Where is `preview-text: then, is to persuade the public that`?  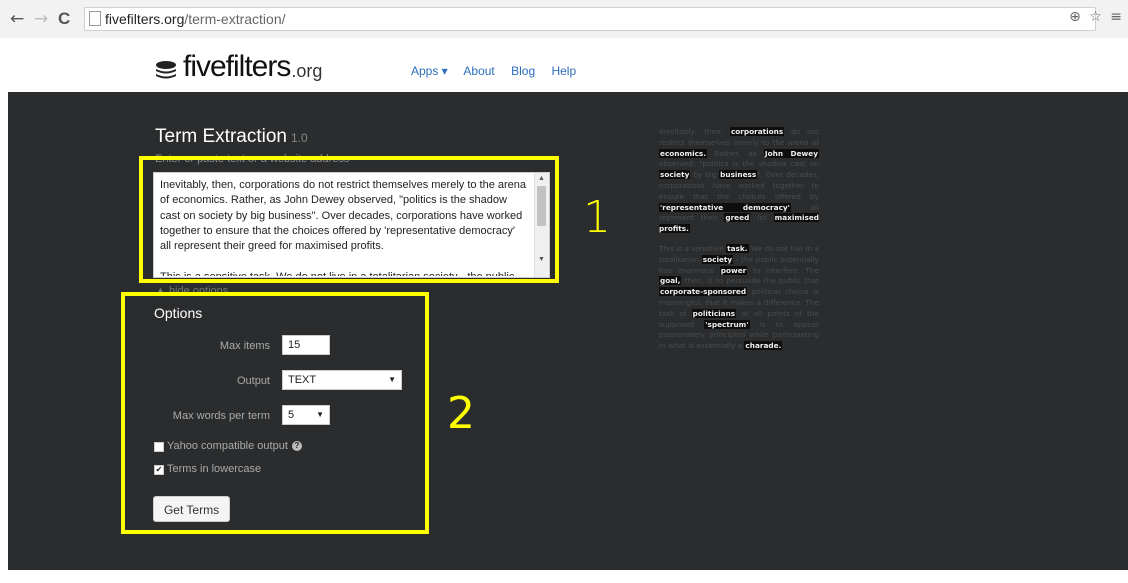
preview-text: then, is to persuade the public that is located at coordinates (750, 281).